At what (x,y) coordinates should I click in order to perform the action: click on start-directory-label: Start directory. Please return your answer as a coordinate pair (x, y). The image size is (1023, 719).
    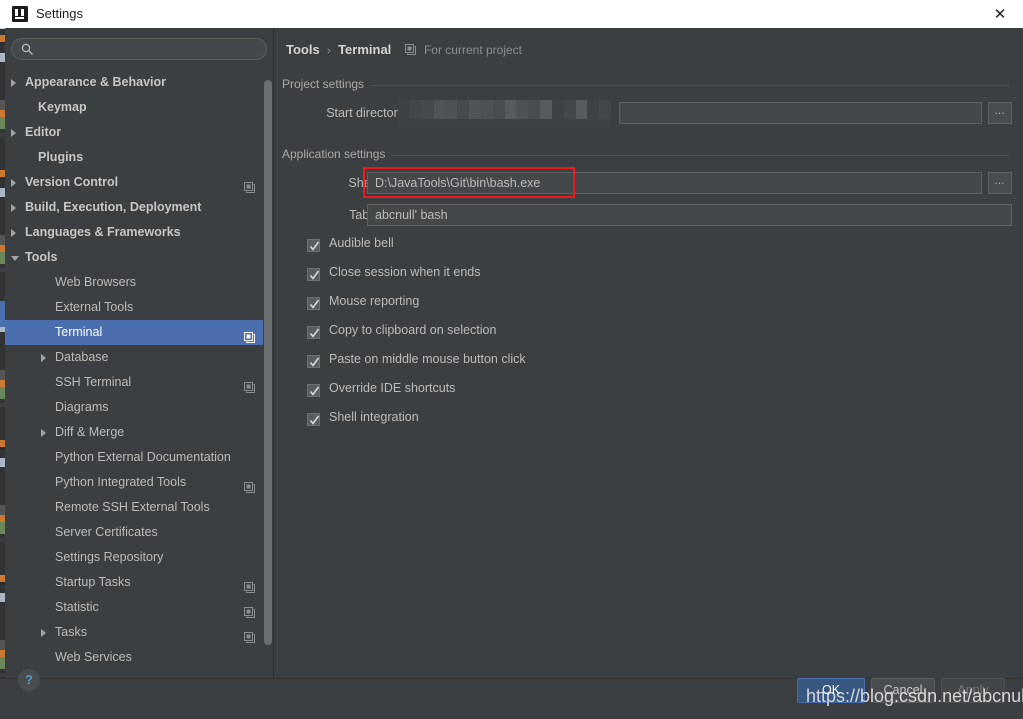
    Looking at the image, I should click on (365, 113).